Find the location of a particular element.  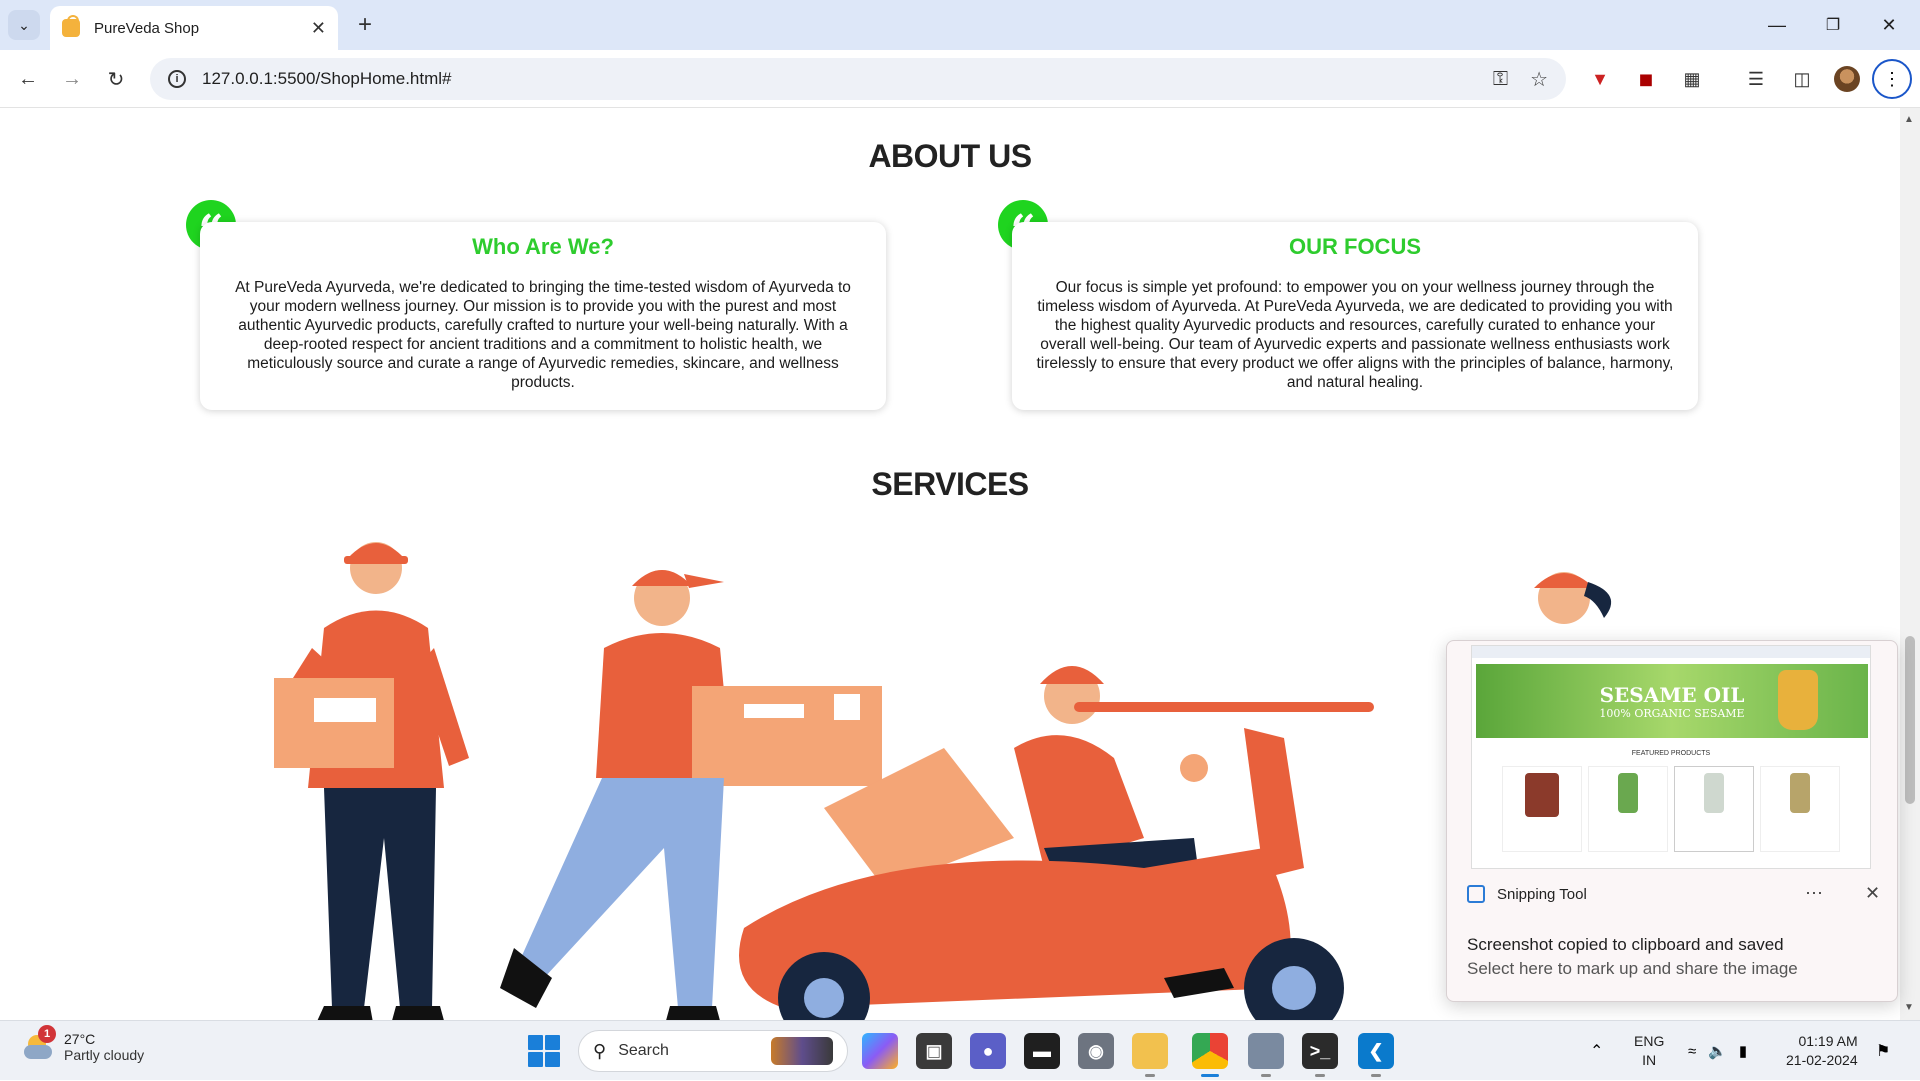

weather-widget: 1 27°C Partly cloudy is located at coordinates (83, 1044).